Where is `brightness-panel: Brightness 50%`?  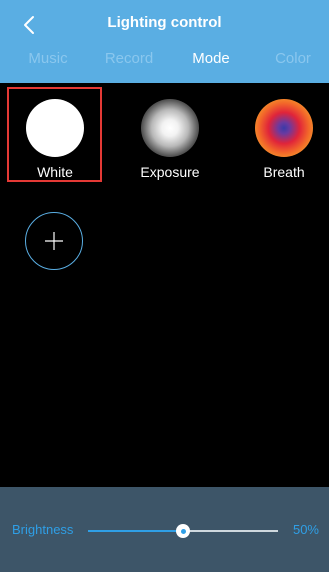 brightness-panel: Brightness 50% is located at coordinates (164, 529).